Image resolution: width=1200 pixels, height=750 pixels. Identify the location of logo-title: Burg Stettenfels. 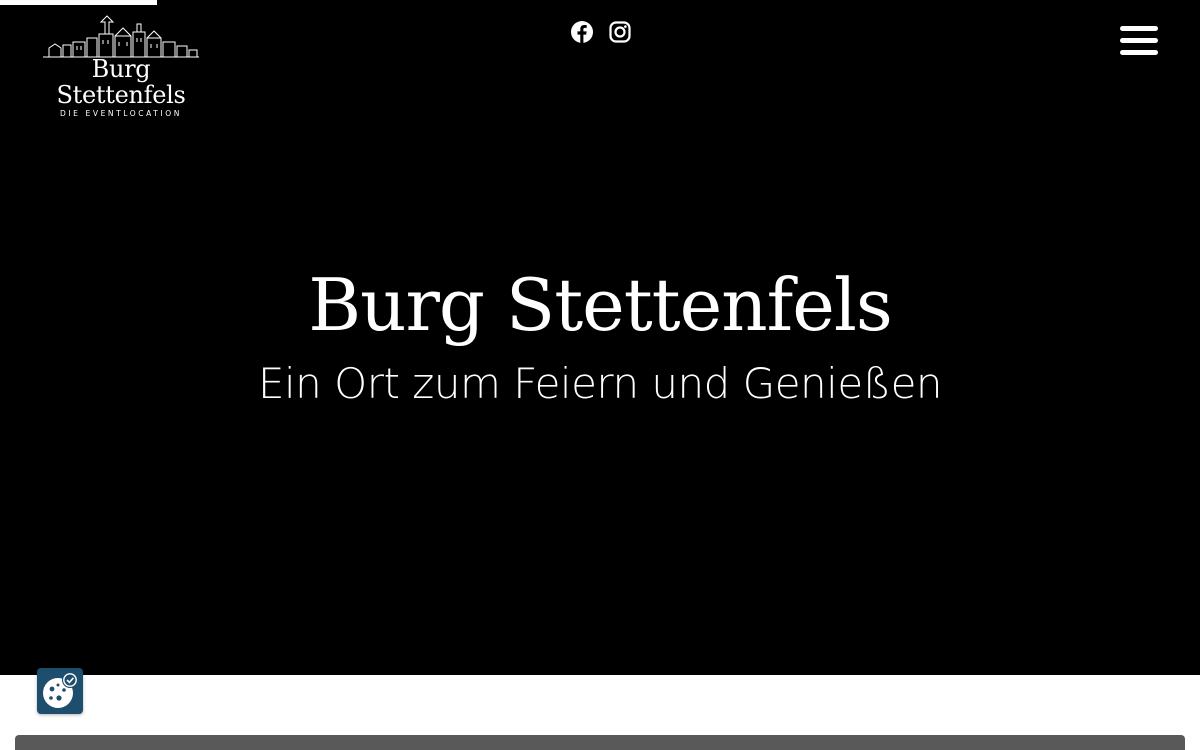
(121, 82).